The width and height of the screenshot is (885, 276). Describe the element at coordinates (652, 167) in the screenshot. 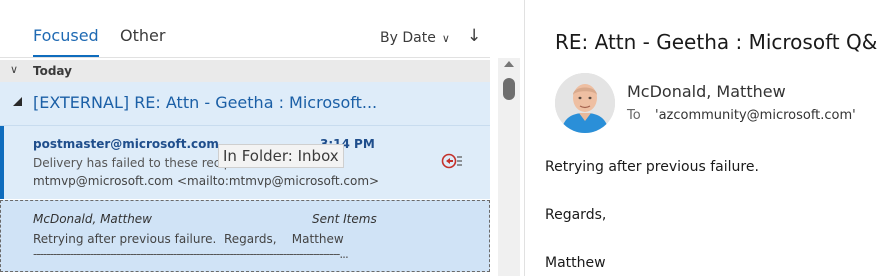

I see `email-body-line: Retrying after previous failure.` at that location.